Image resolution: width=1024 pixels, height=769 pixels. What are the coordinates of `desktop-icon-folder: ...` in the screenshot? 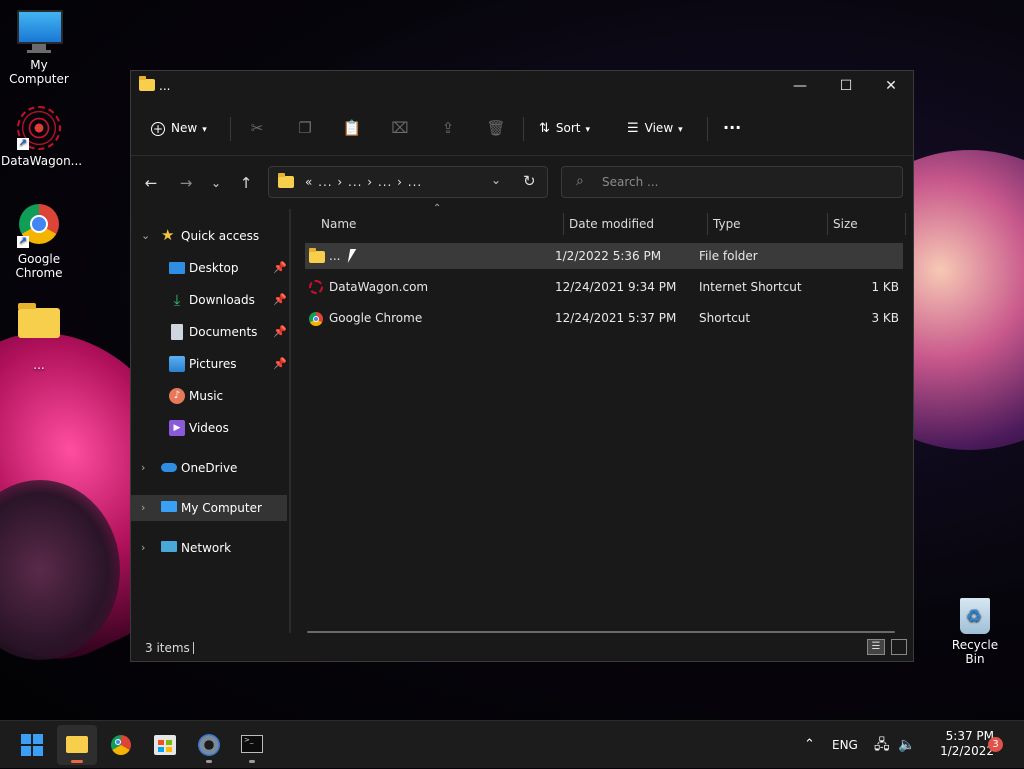 It's located at (39, 336).